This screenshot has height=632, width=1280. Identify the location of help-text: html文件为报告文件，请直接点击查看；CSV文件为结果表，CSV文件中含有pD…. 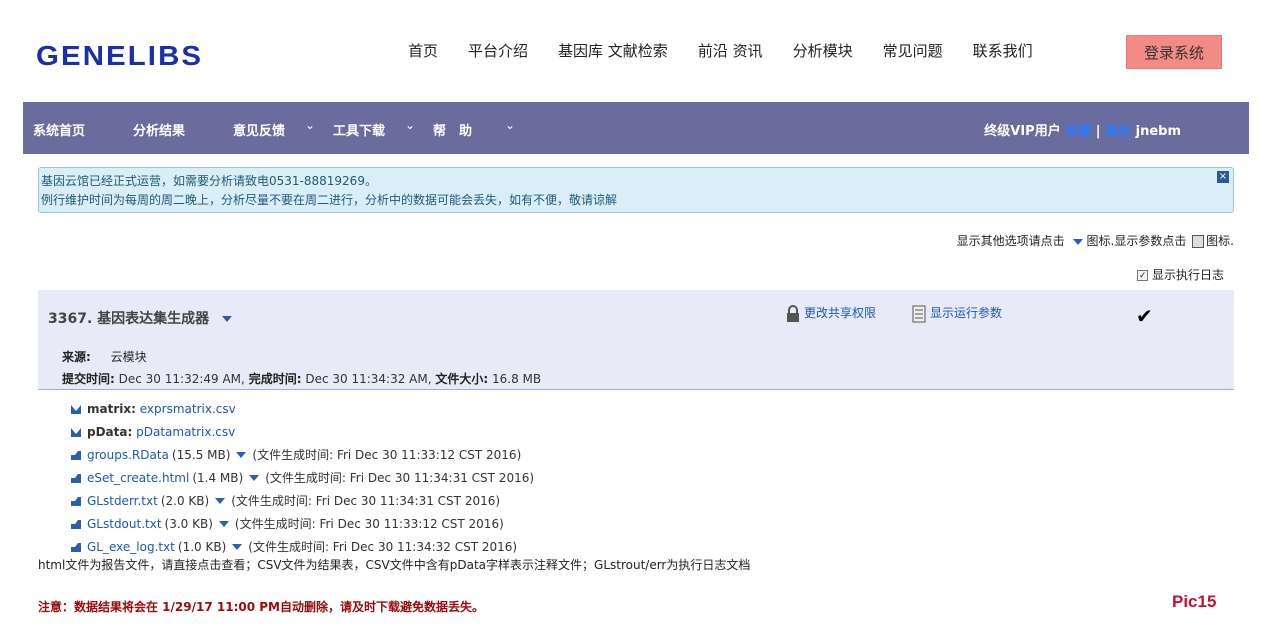
(394, 565).